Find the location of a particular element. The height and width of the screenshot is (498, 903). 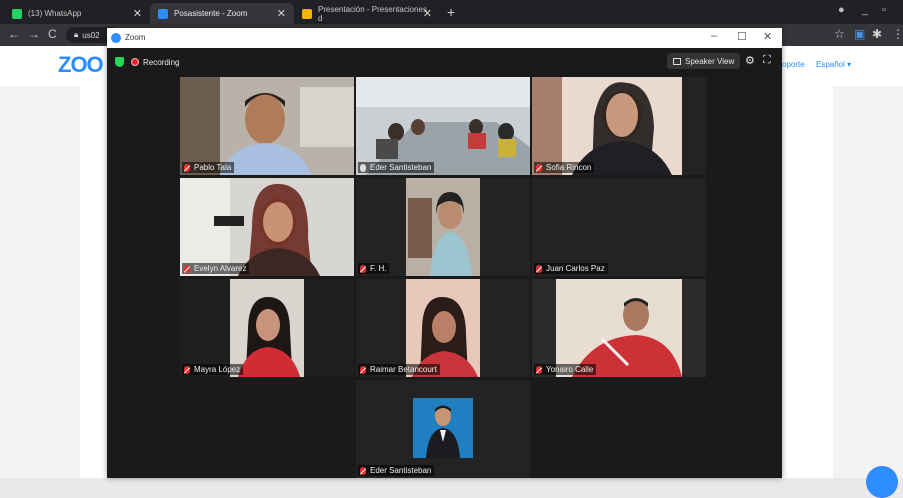

menu-icon: ⋮ is located at coordinates (897, 34).